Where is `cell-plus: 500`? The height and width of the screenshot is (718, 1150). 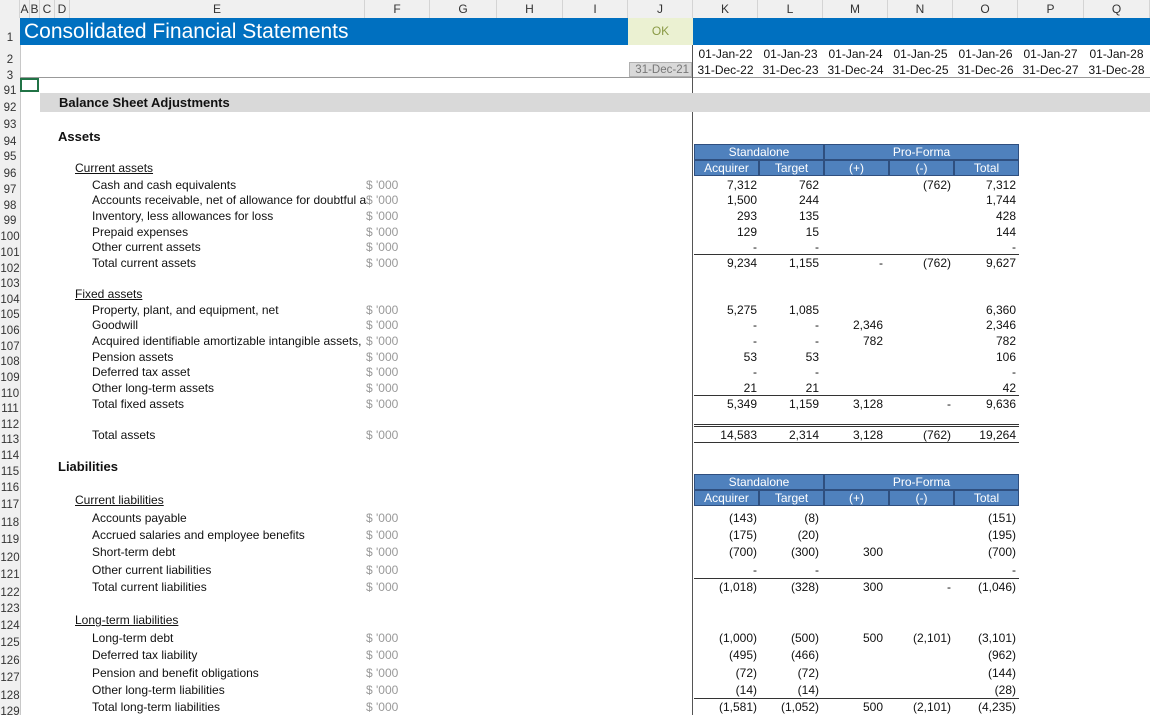
cell-plus: 500 is located at coordinates (853, 638).